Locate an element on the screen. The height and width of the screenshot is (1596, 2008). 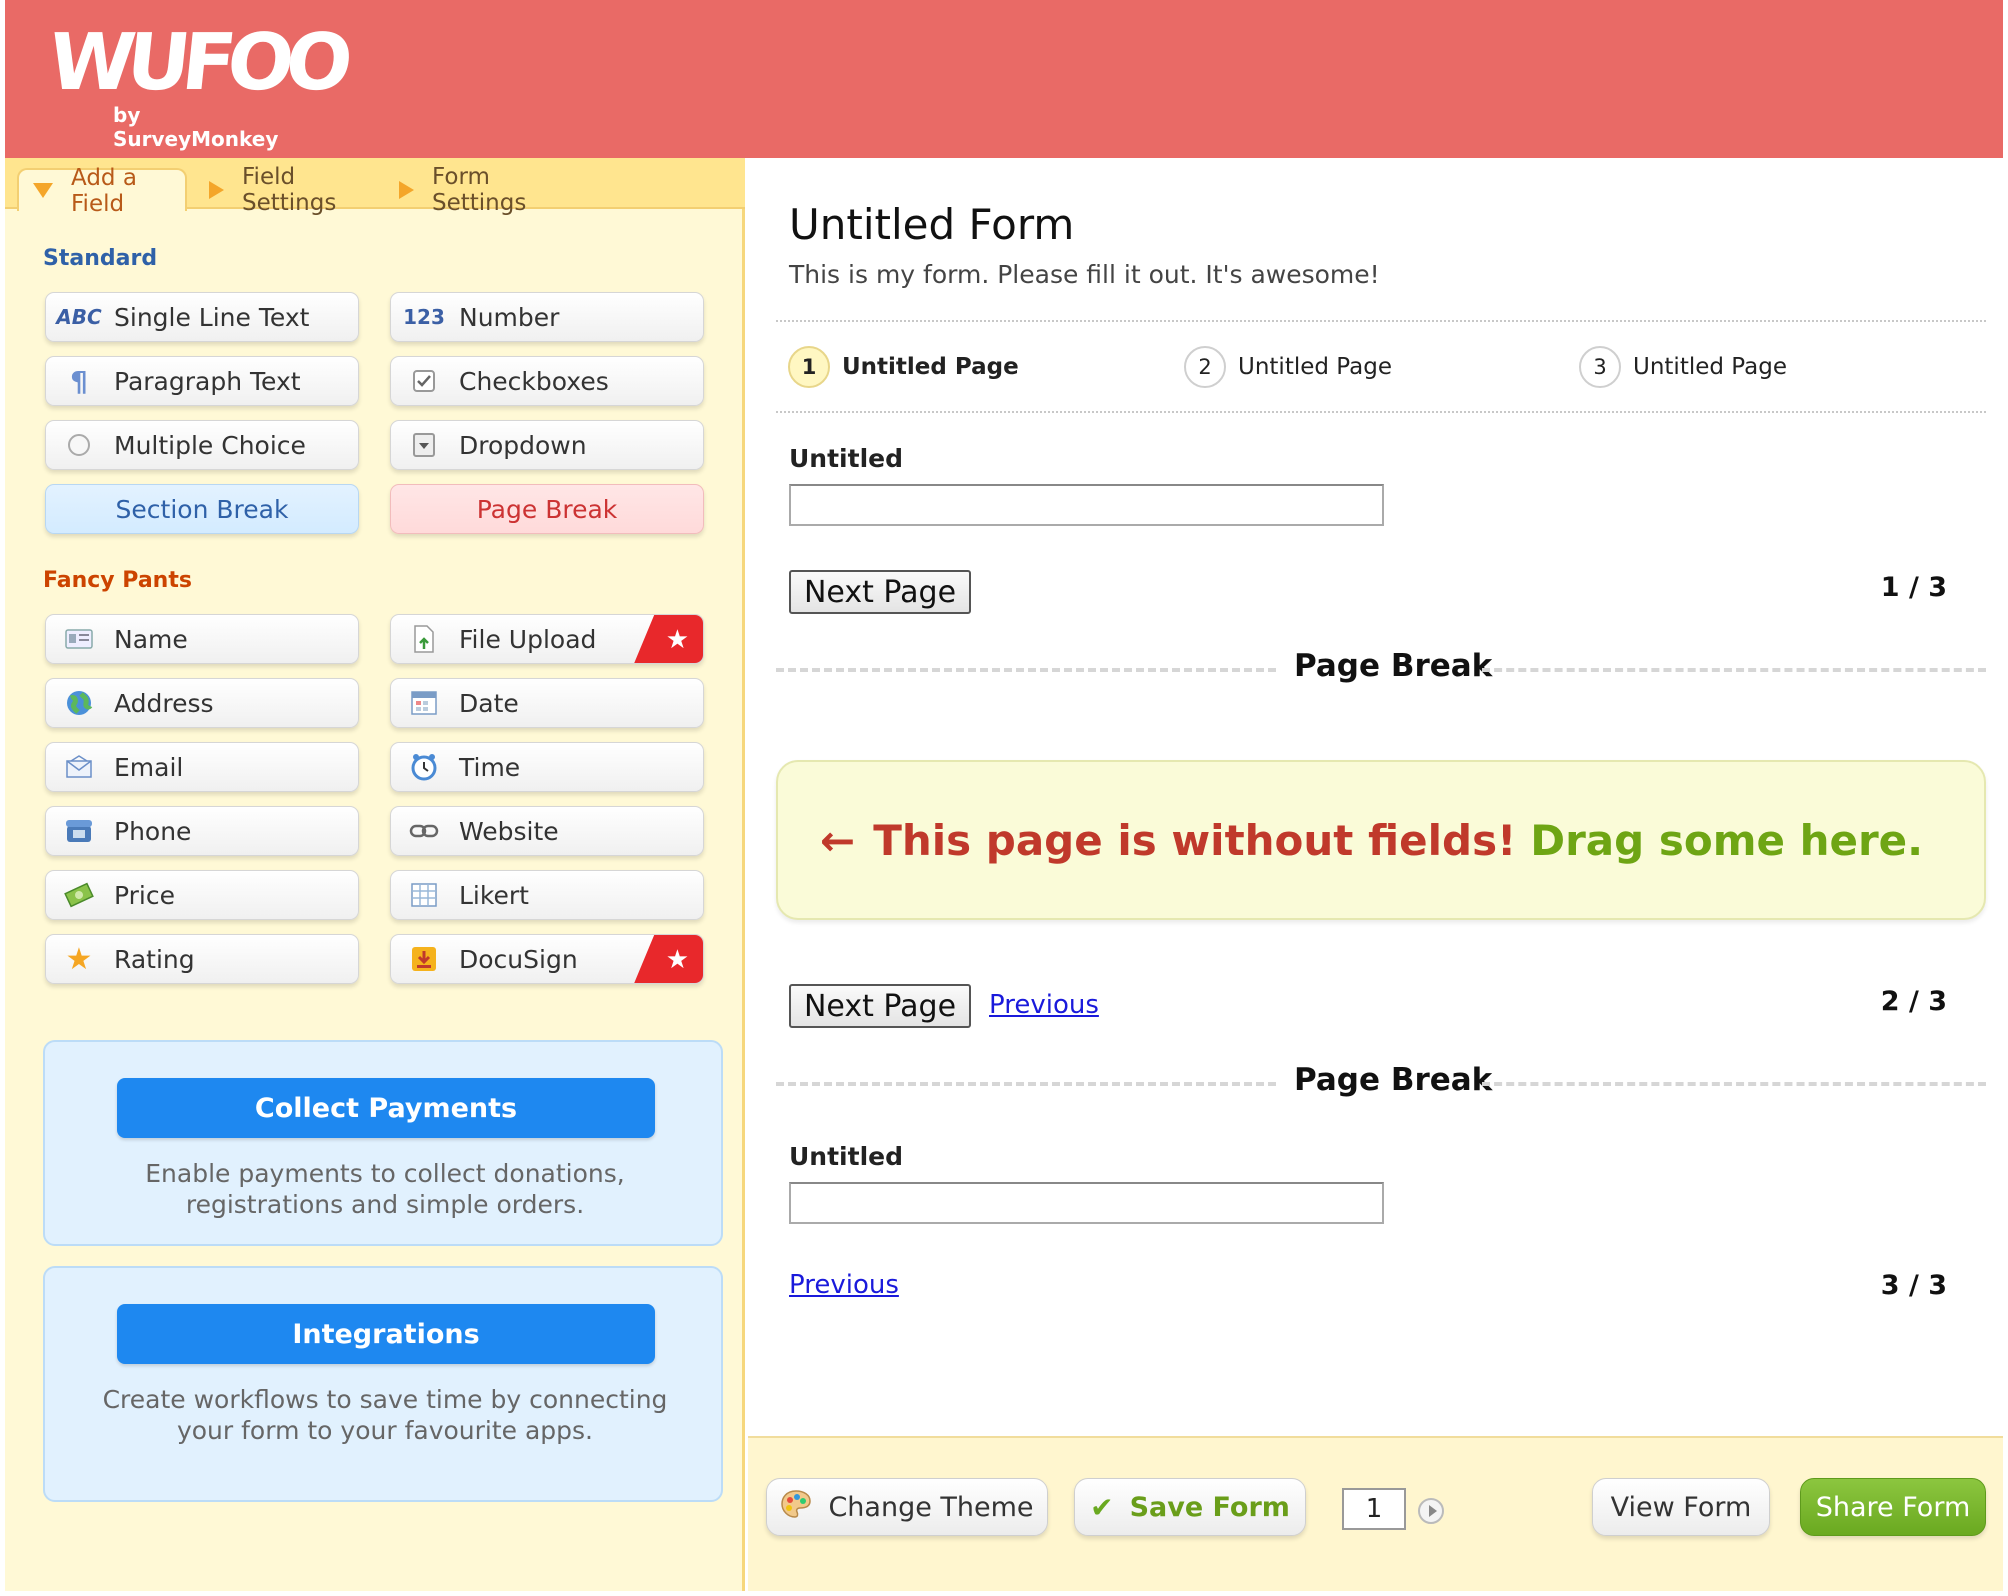
add-likert-button: Likert is located at coordinates (547, 895).